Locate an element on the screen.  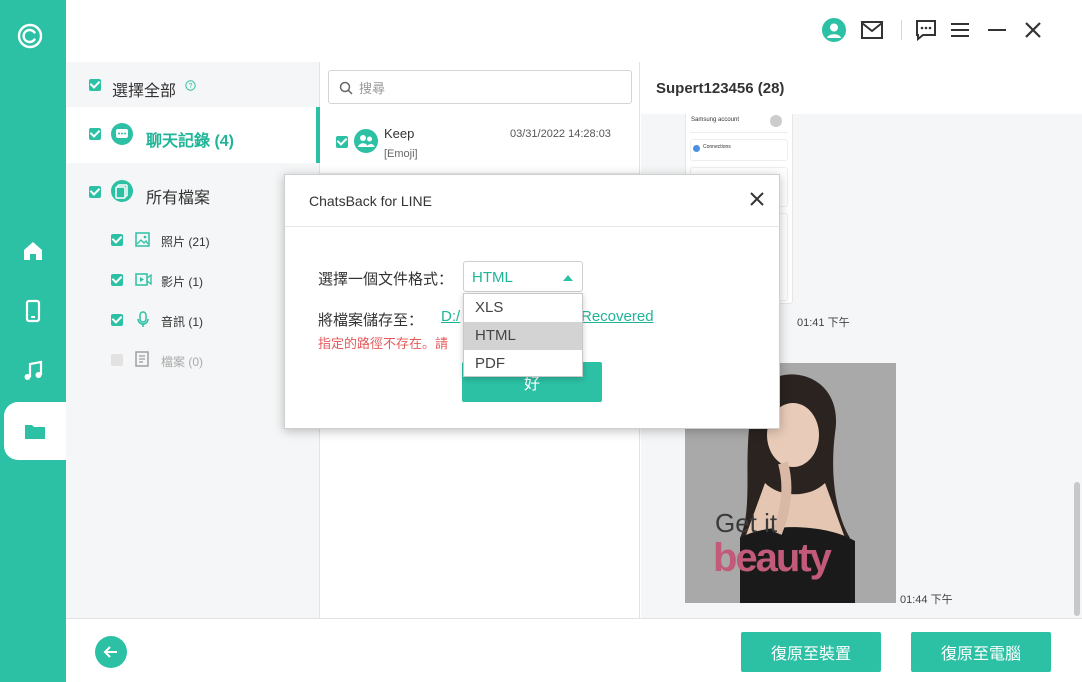
menu-button is located at coordinates (960, 30).